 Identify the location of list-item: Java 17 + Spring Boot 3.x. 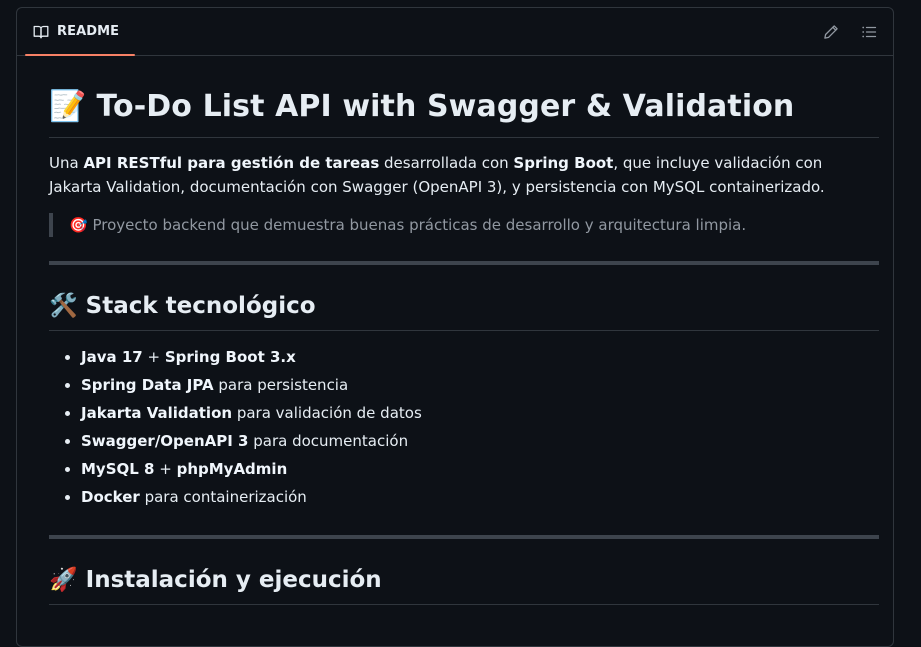
(480, 357).